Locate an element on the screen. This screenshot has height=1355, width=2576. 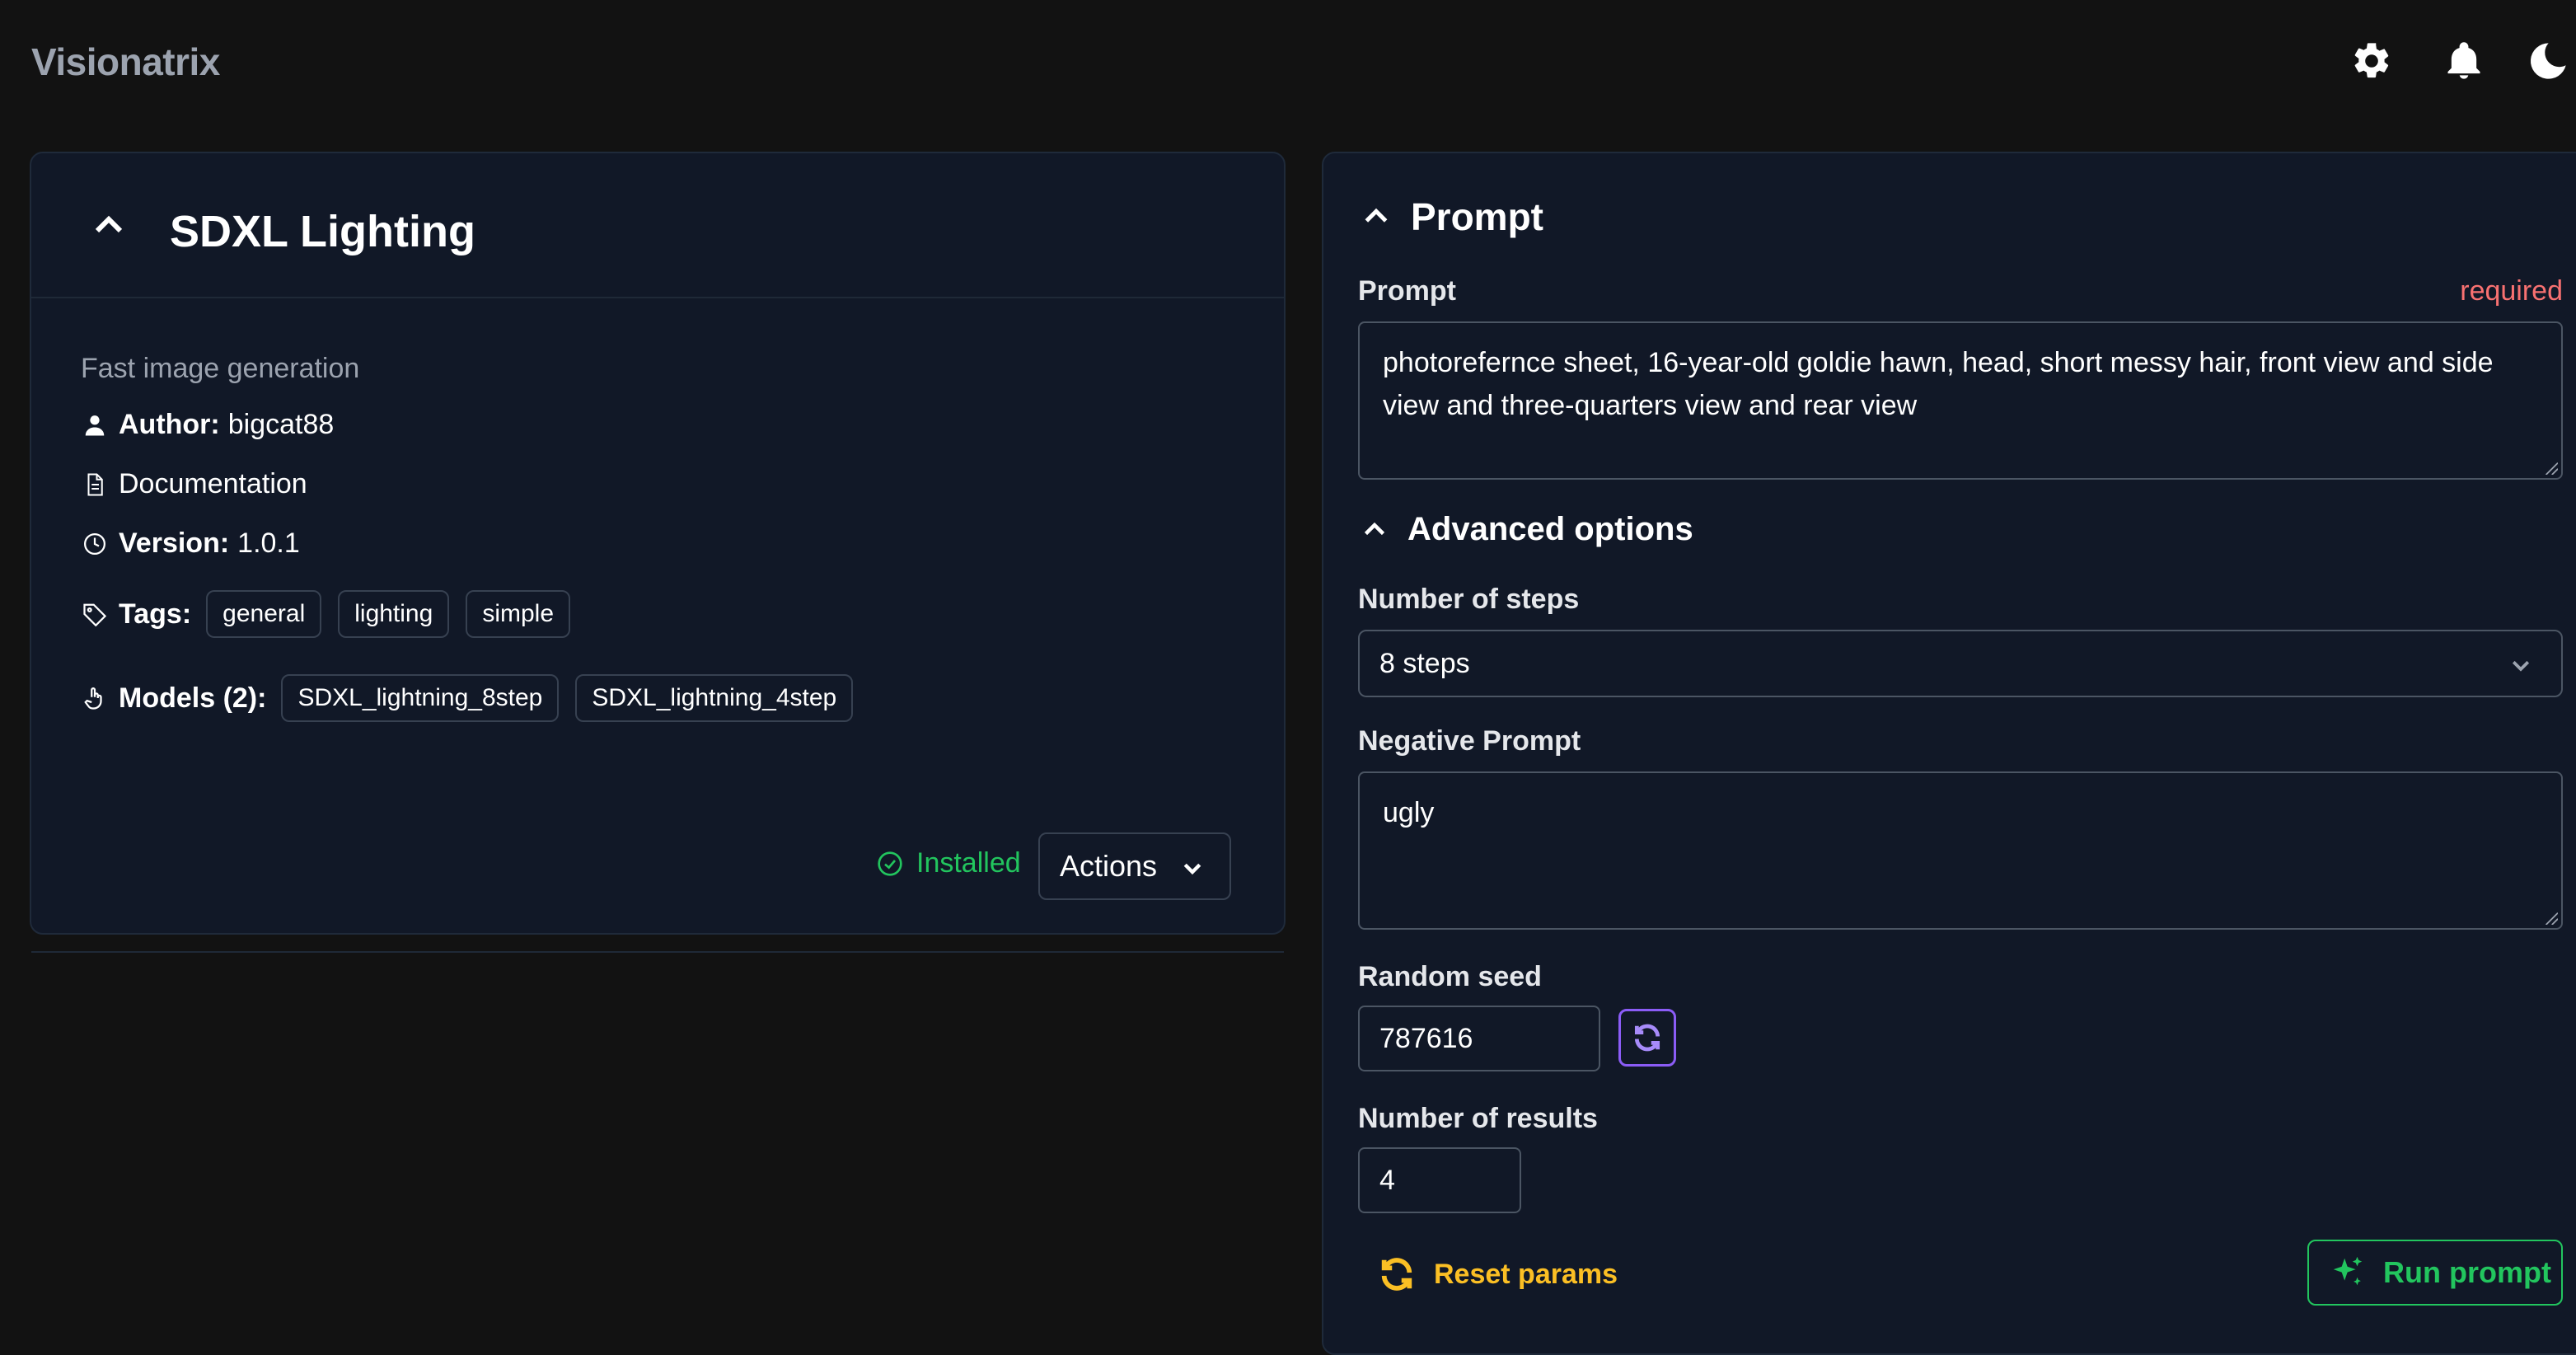
prompt-label: Prompt is located at coordinates (1407, 291).